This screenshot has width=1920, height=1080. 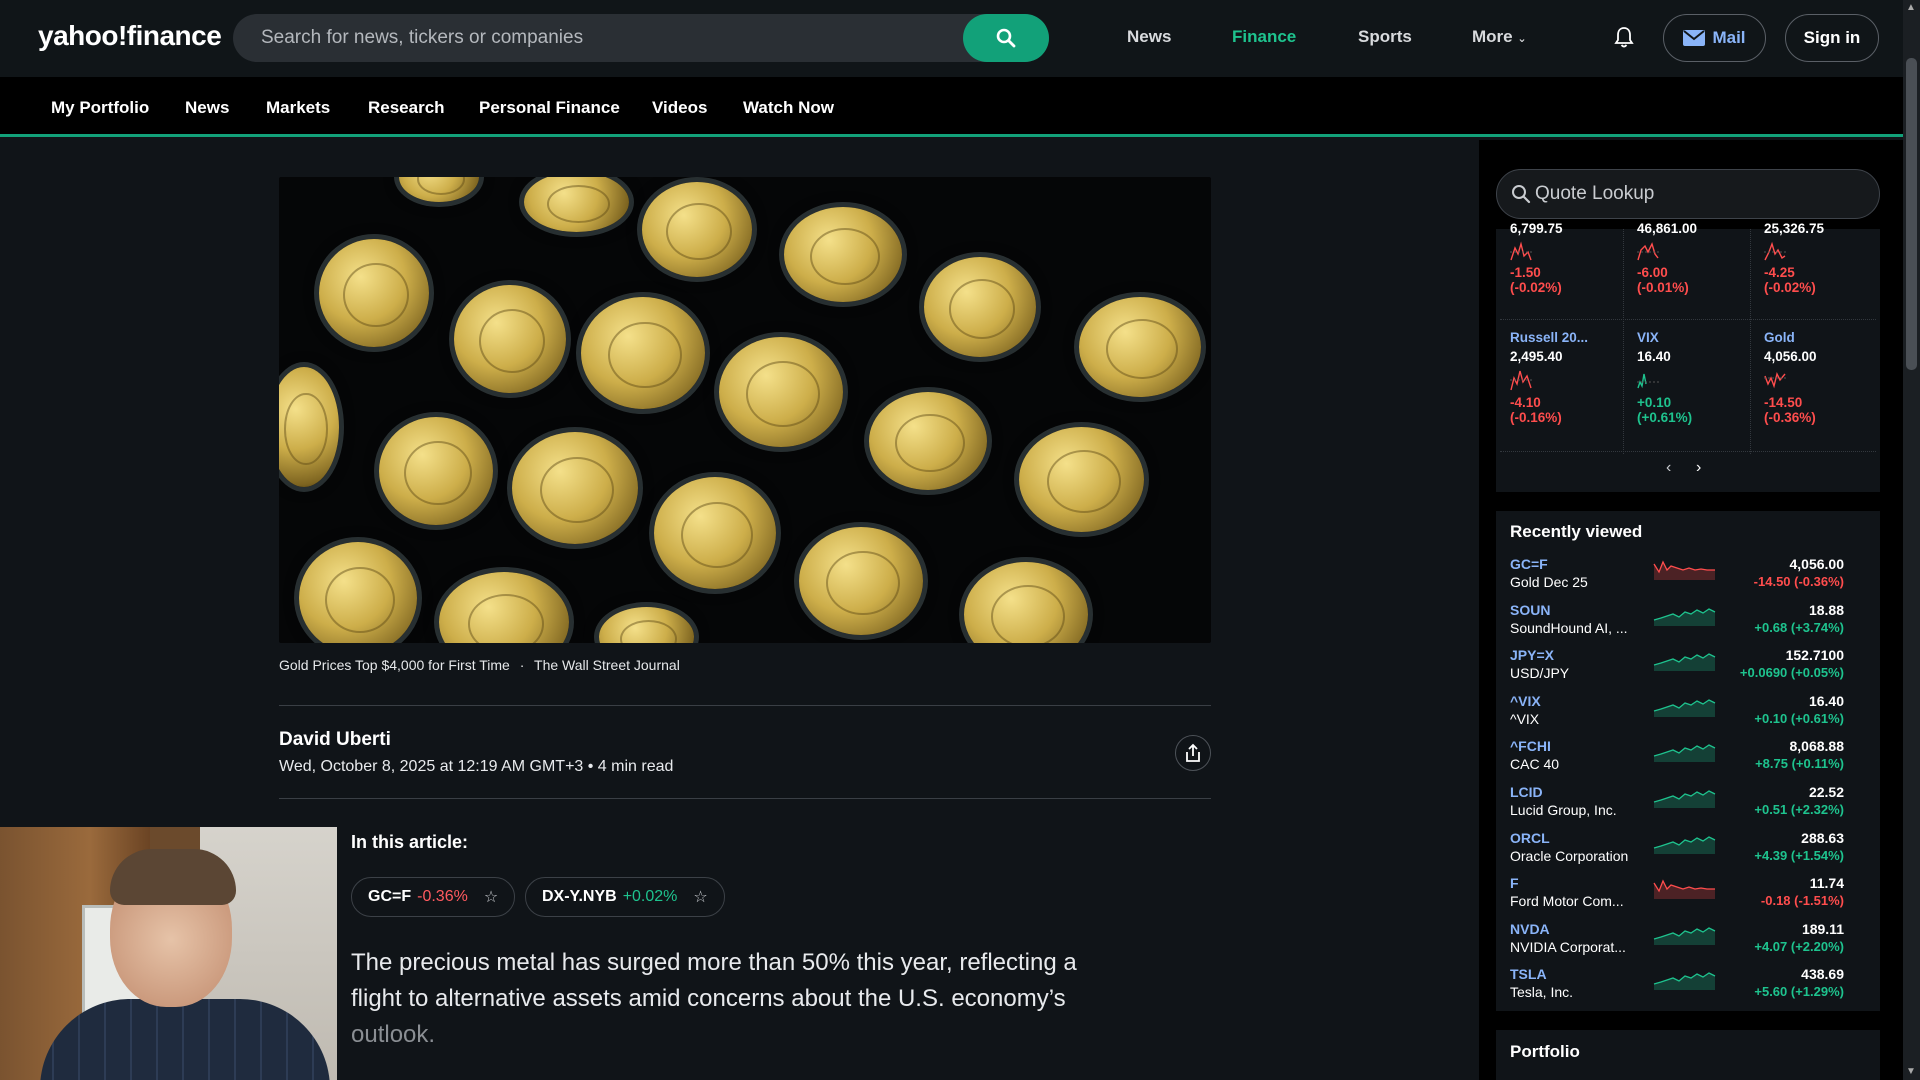 What do you see at coordinates (335, 740) in the screenshot?
I see `author-name: David Uberti` at bounding box center [335, 740].